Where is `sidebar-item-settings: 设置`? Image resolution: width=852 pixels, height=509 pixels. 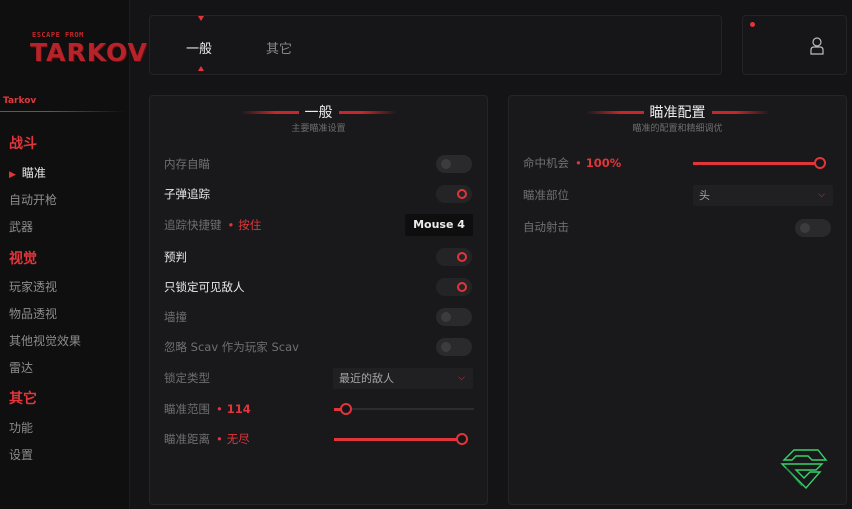 sidebar-item-settings: 设置 is located at coordinates (21, 454).